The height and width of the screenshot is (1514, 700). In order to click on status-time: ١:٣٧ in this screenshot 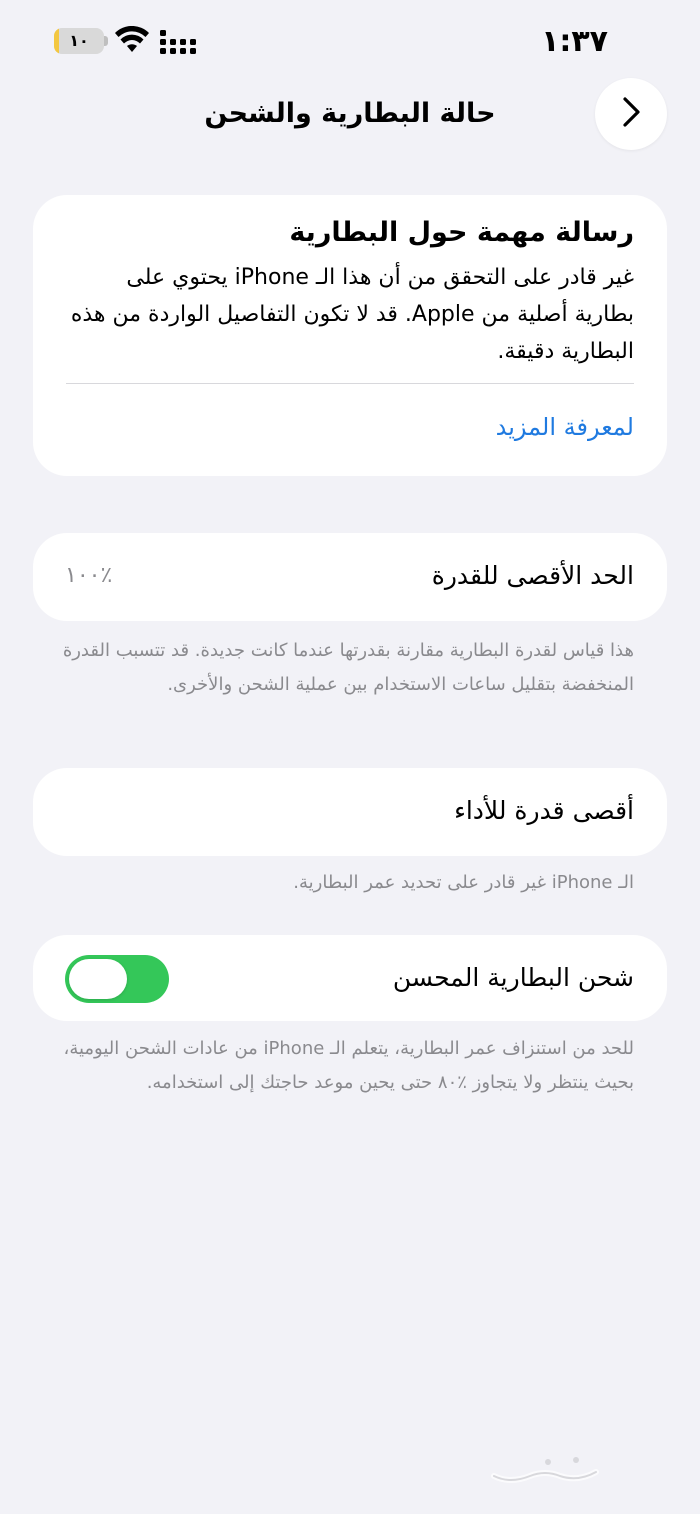, I will do `click(574, 41)`.